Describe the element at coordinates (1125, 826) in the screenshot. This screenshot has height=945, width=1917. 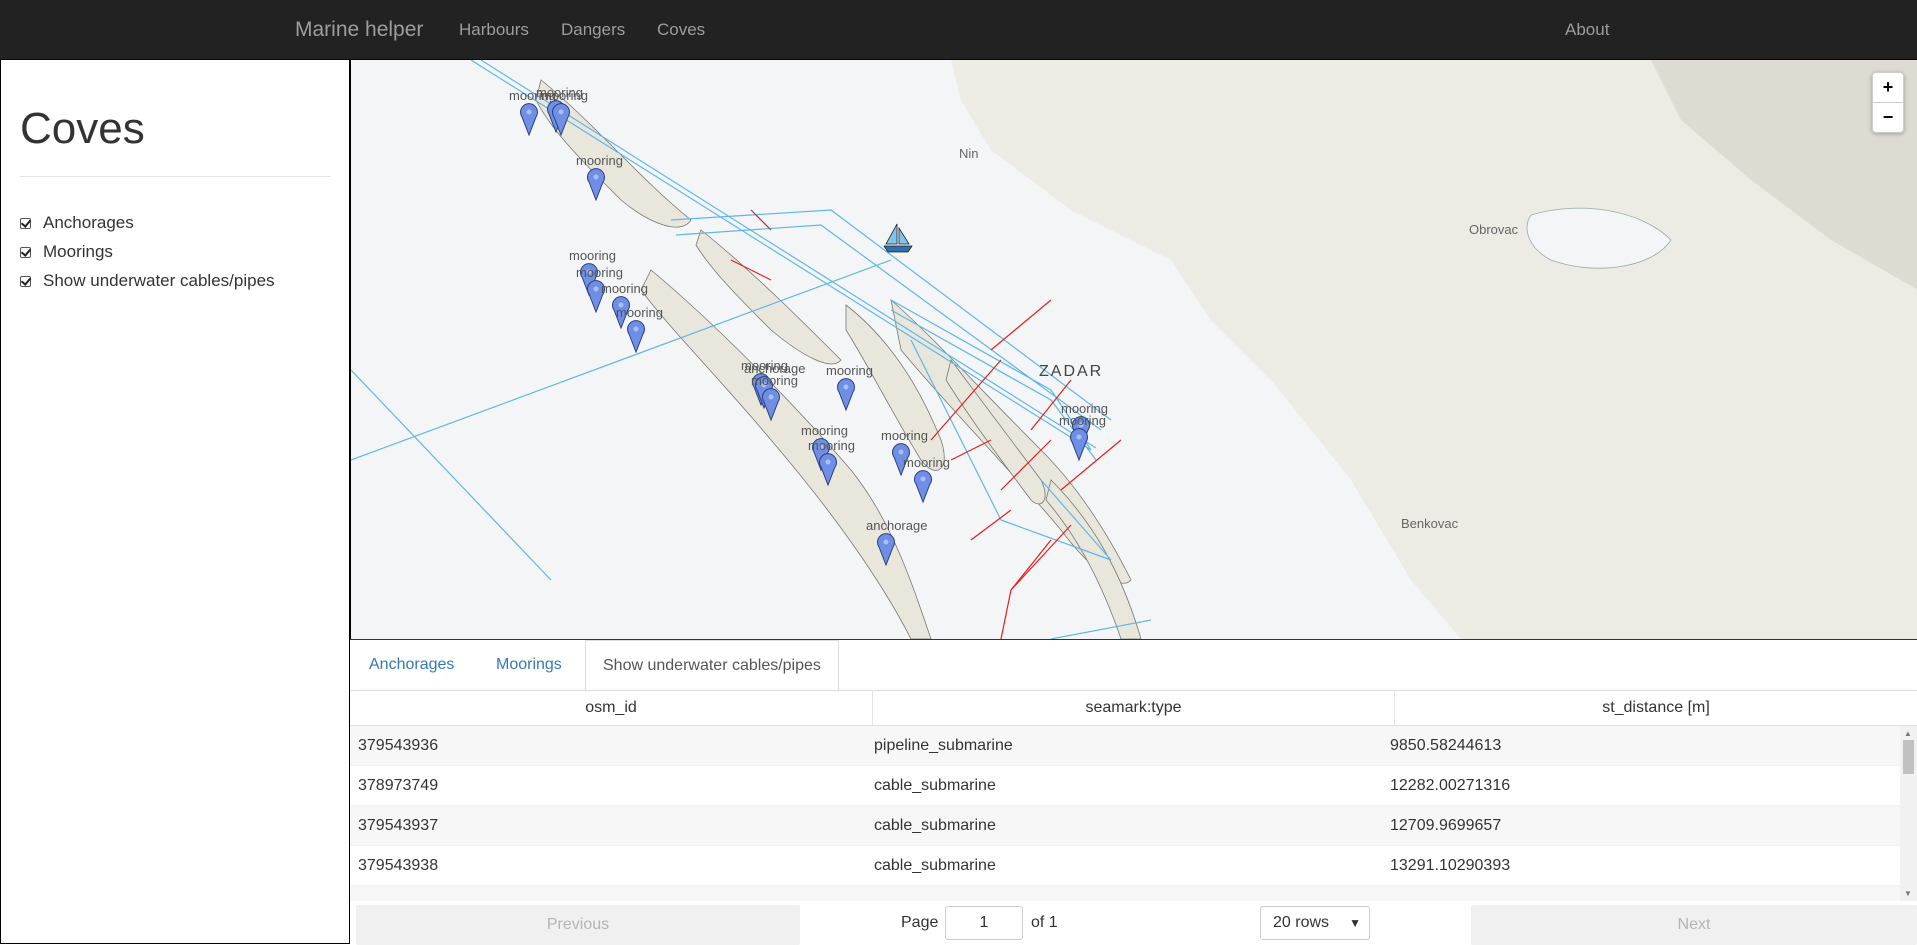
I see `table-row: 379543937 cable_submarine 12709.9699657` at that location.